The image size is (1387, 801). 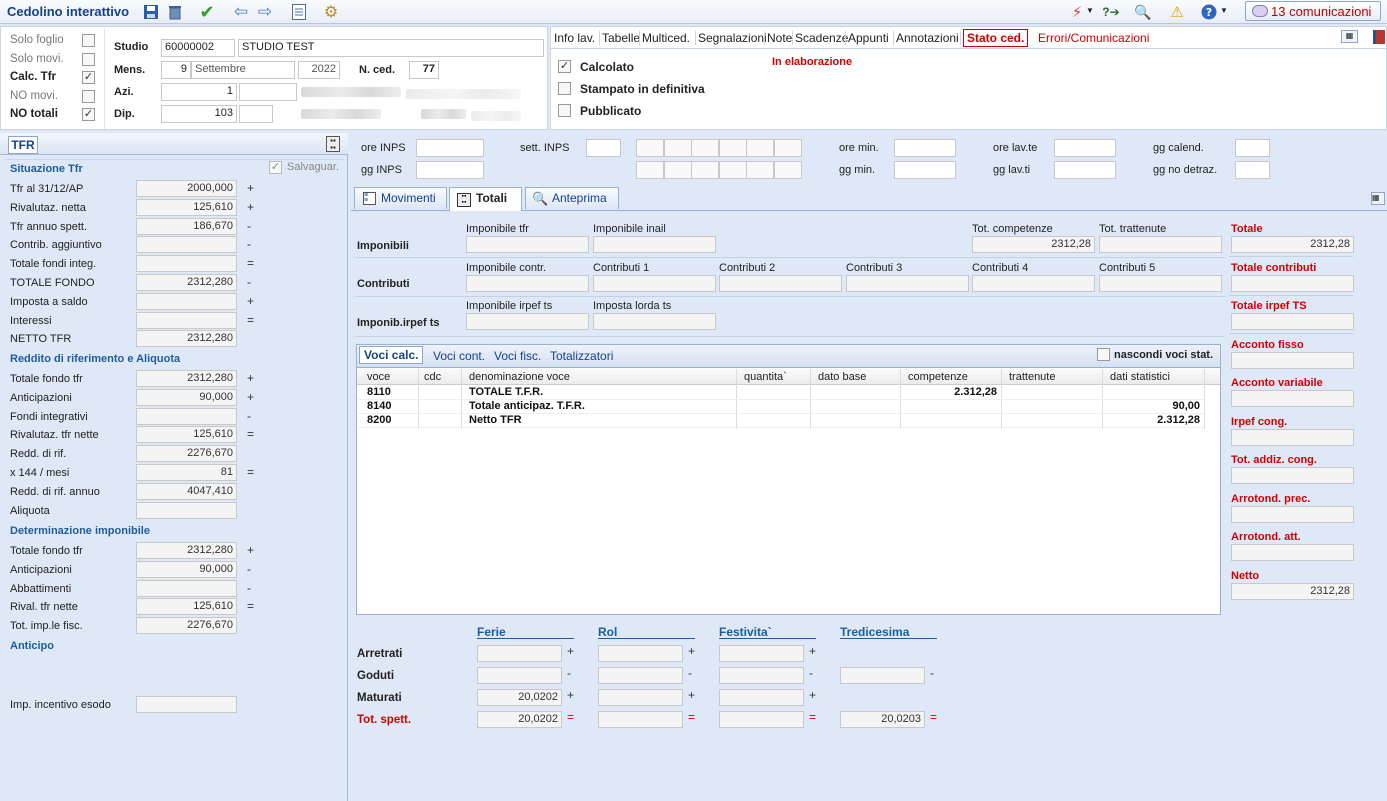 What do you see at coordinates (450, 170) in the screenshot?
I see `gg-inps-field` at bounding box center [450, 170].